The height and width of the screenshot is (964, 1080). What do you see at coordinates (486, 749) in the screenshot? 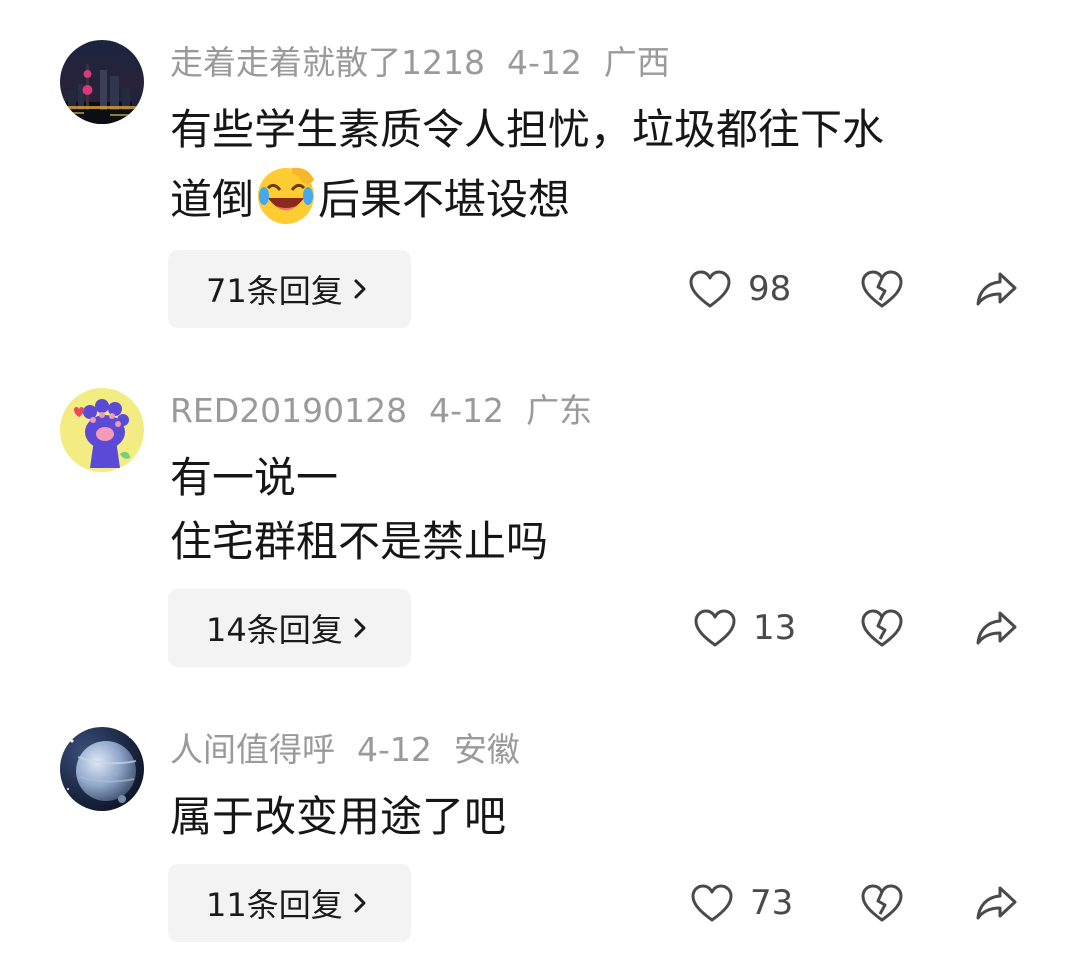
I see `comment-location: 安徽` at bounding box center [486, 749].